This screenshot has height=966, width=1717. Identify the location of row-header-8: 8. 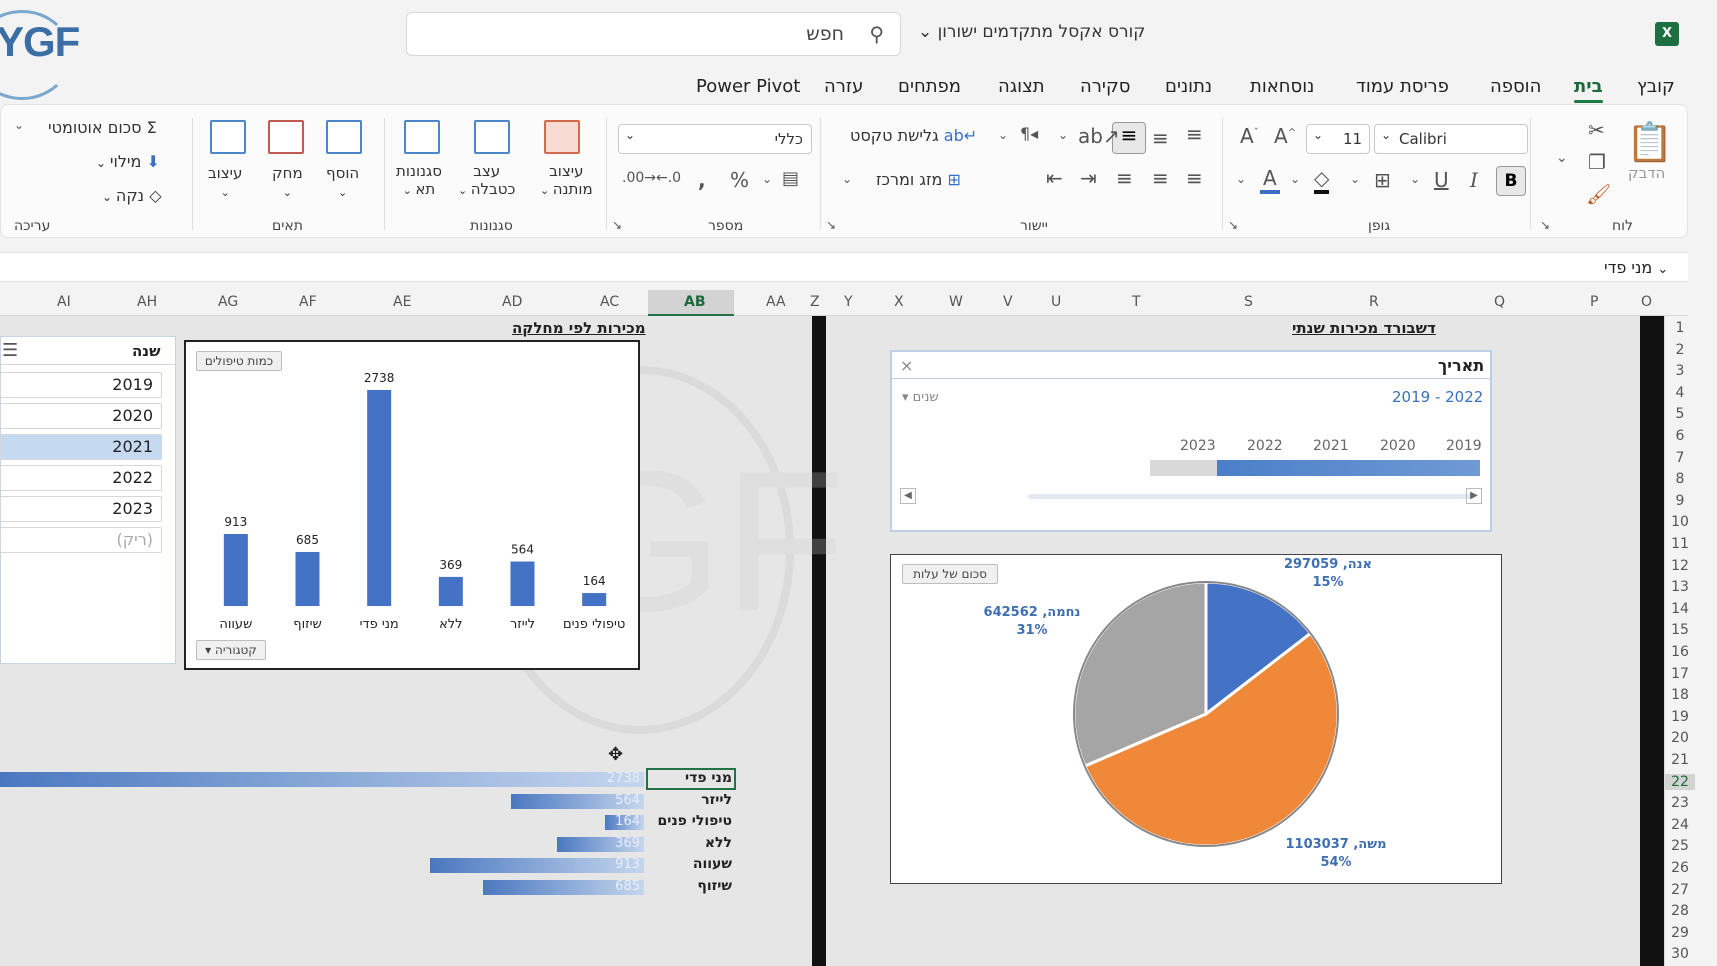
(1680, 479).